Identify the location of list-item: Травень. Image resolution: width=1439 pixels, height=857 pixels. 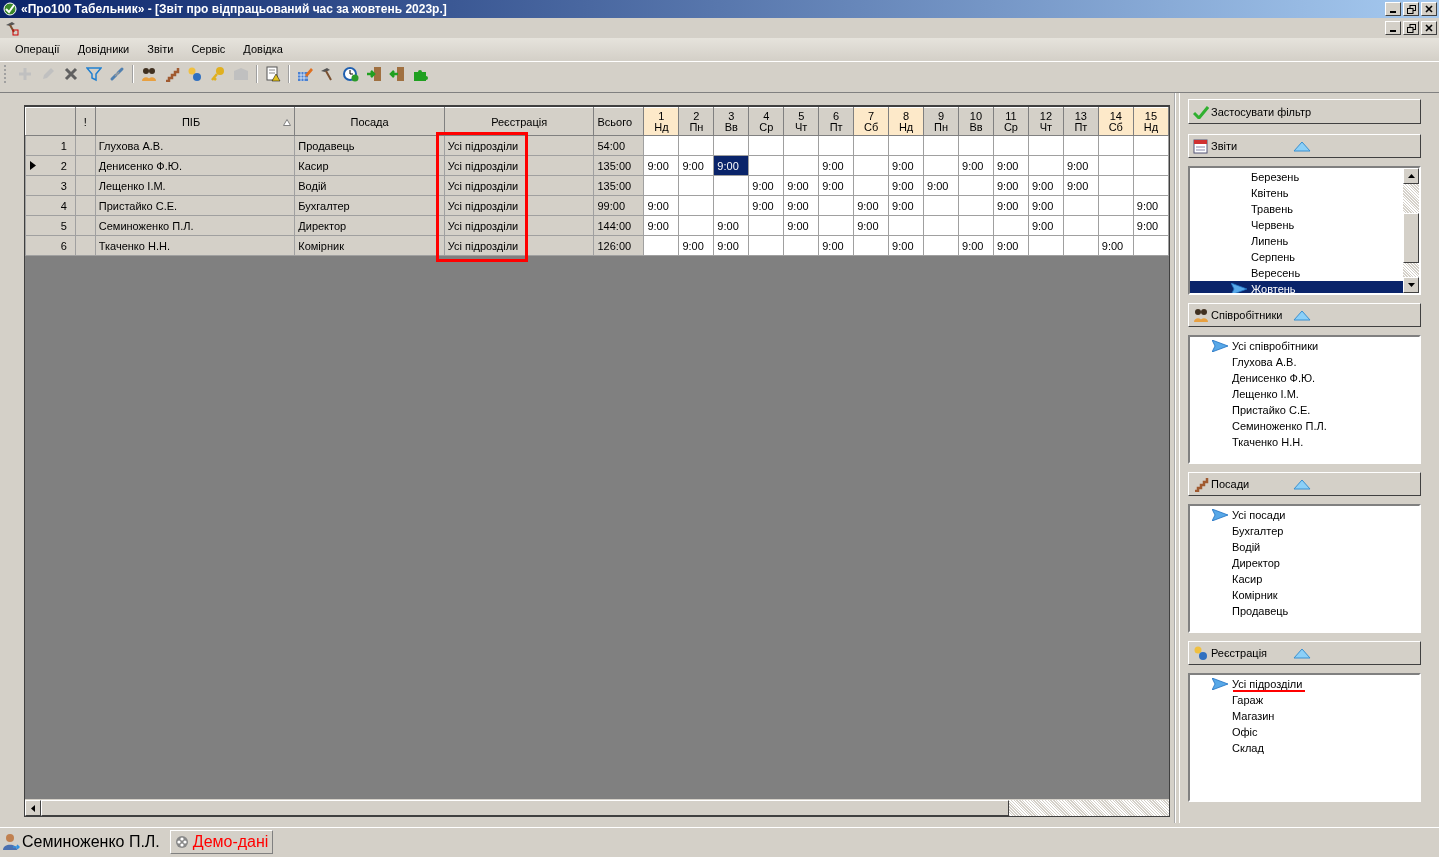
(1296, 209).